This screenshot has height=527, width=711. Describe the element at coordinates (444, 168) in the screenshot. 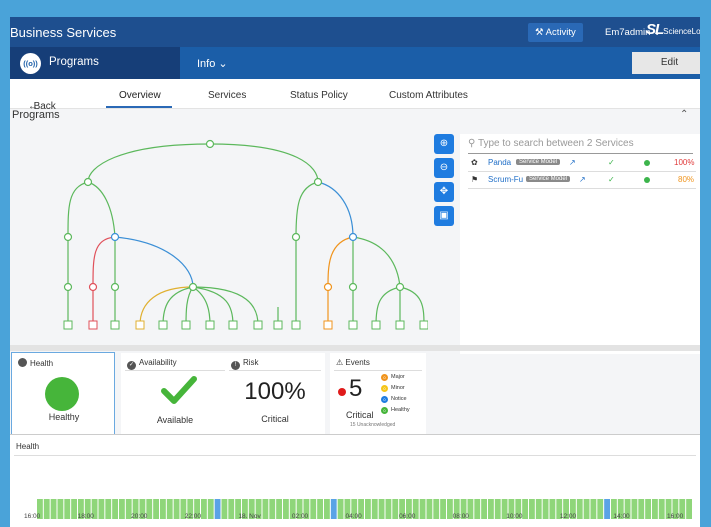

I see `zoom-out-icon: ⊖` at that location.